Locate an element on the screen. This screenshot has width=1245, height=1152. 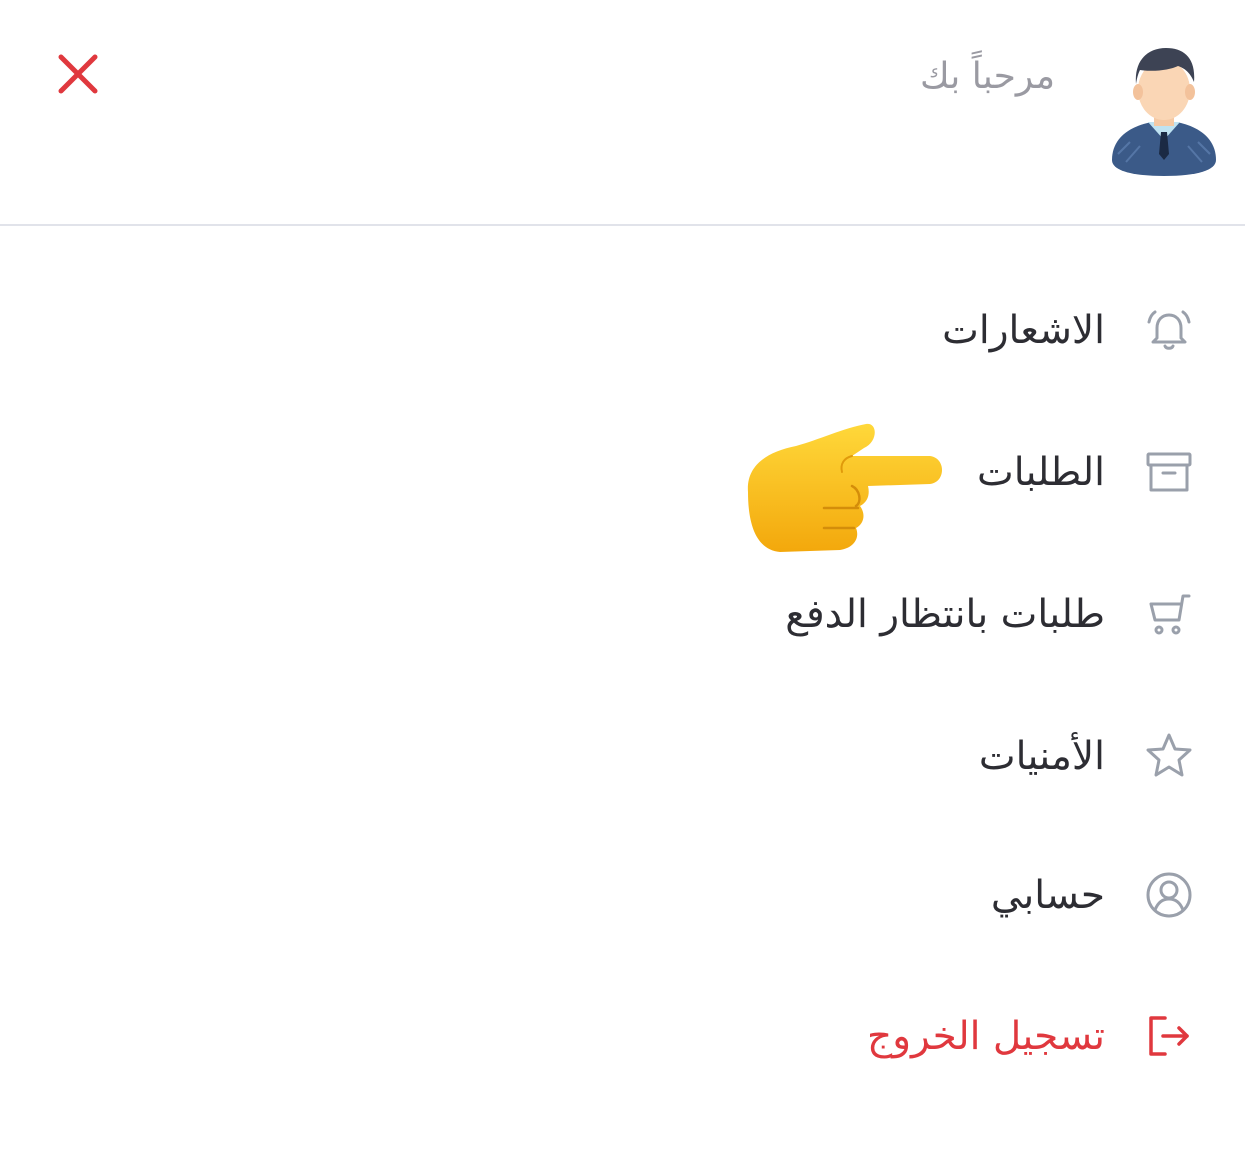
menu-item-label: طلبات بانتظار الدفع is located at coordinates (945, 614).